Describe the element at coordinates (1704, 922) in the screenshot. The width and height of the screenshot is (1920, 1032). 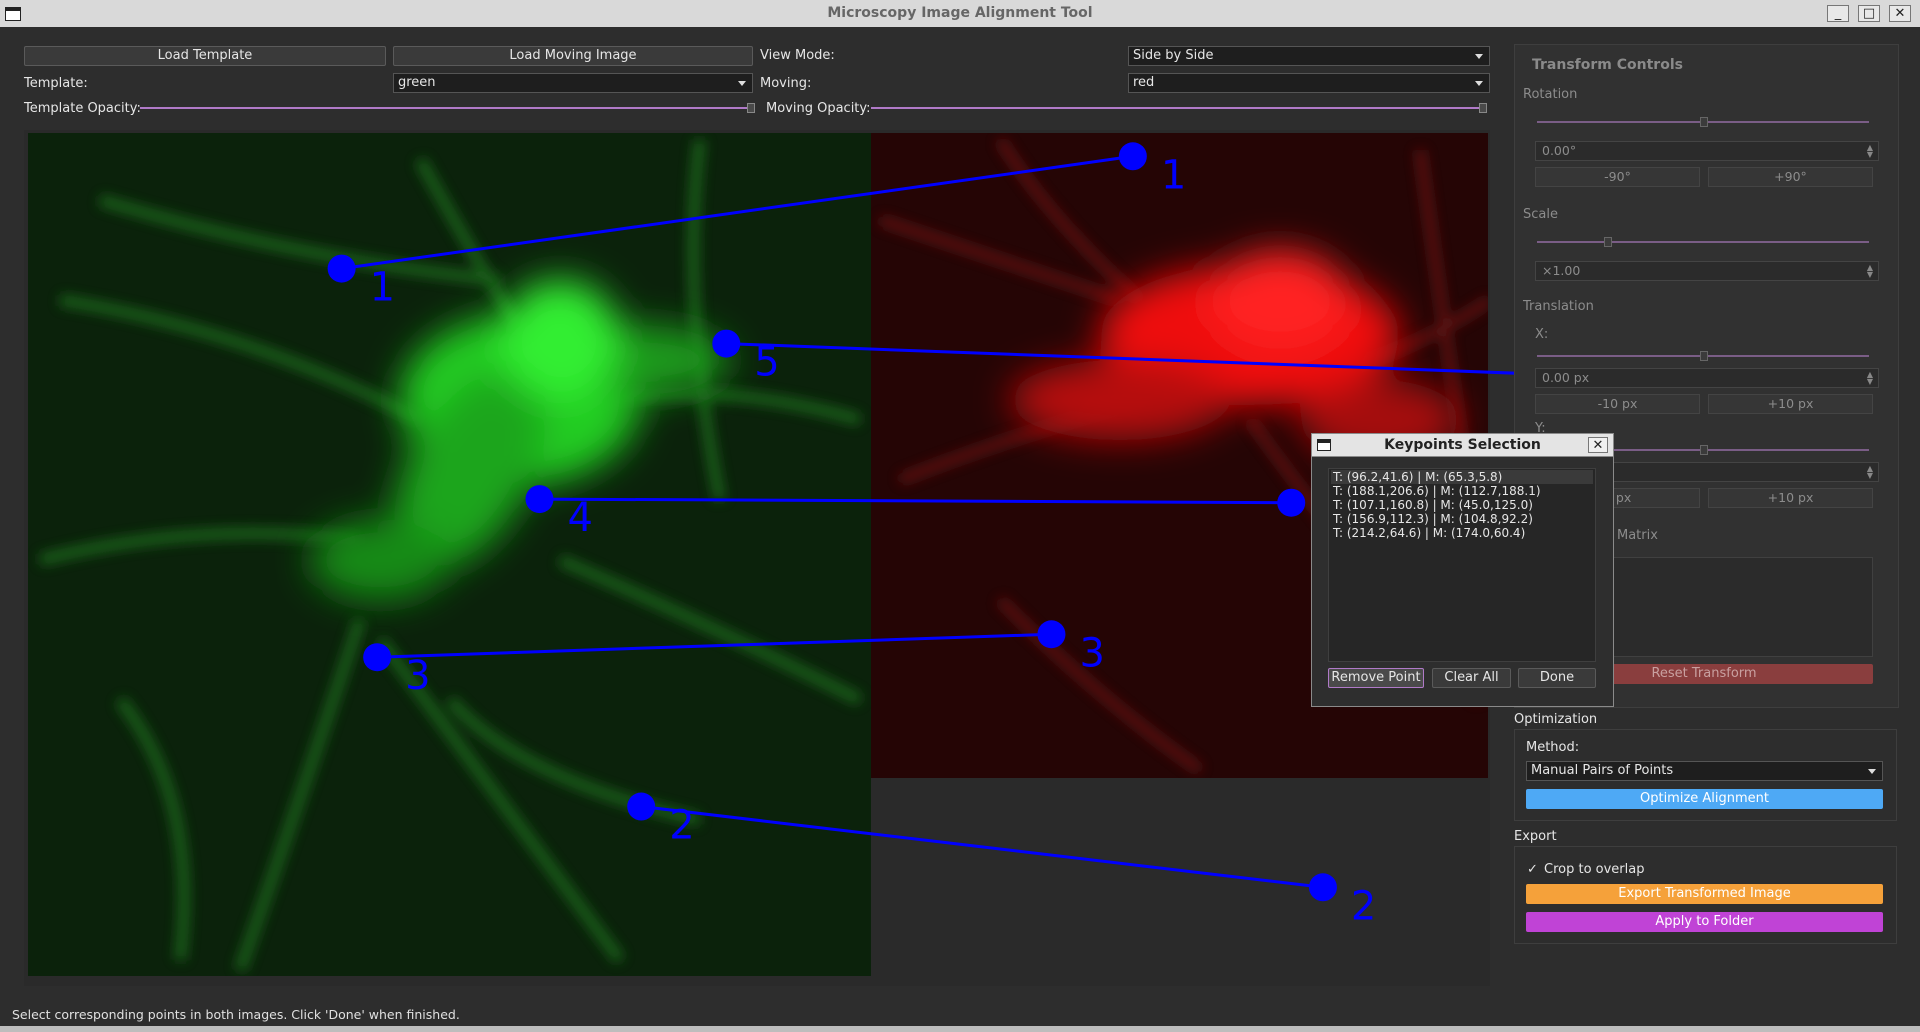
I see `apply-to-folder-button: Apply to Folder` at that location.